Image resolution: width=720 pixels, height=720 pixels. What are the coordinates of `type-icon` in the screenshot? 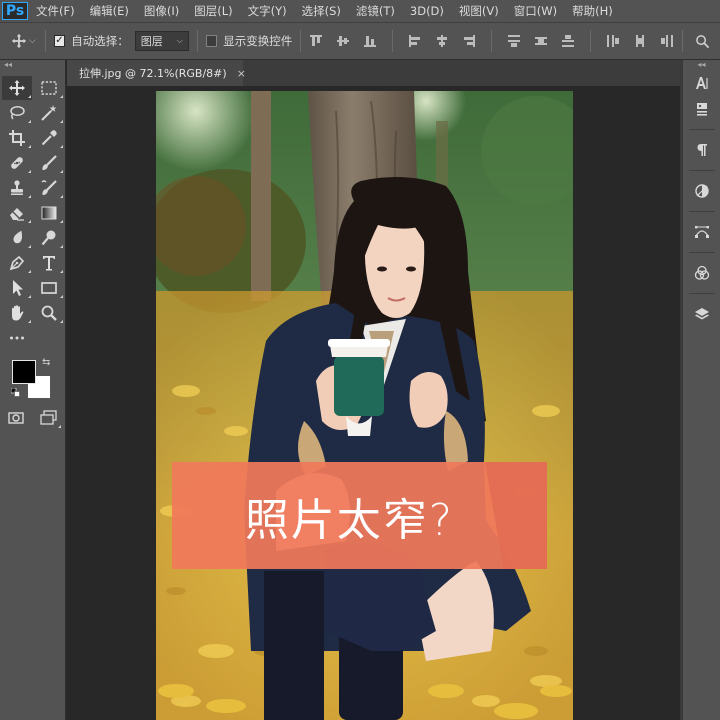 It's located at (49, 263).